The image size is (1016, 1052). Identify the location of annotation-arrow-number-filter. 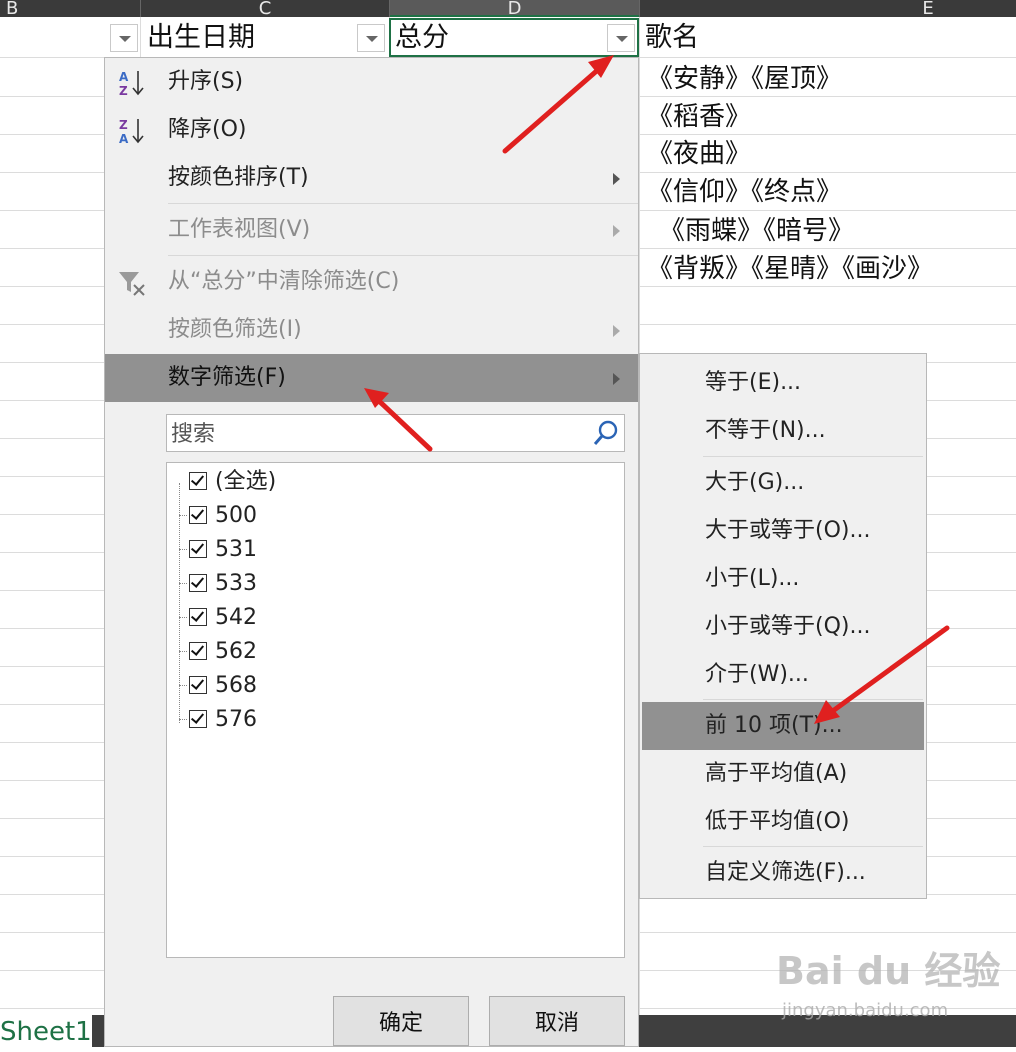
(398, 420).